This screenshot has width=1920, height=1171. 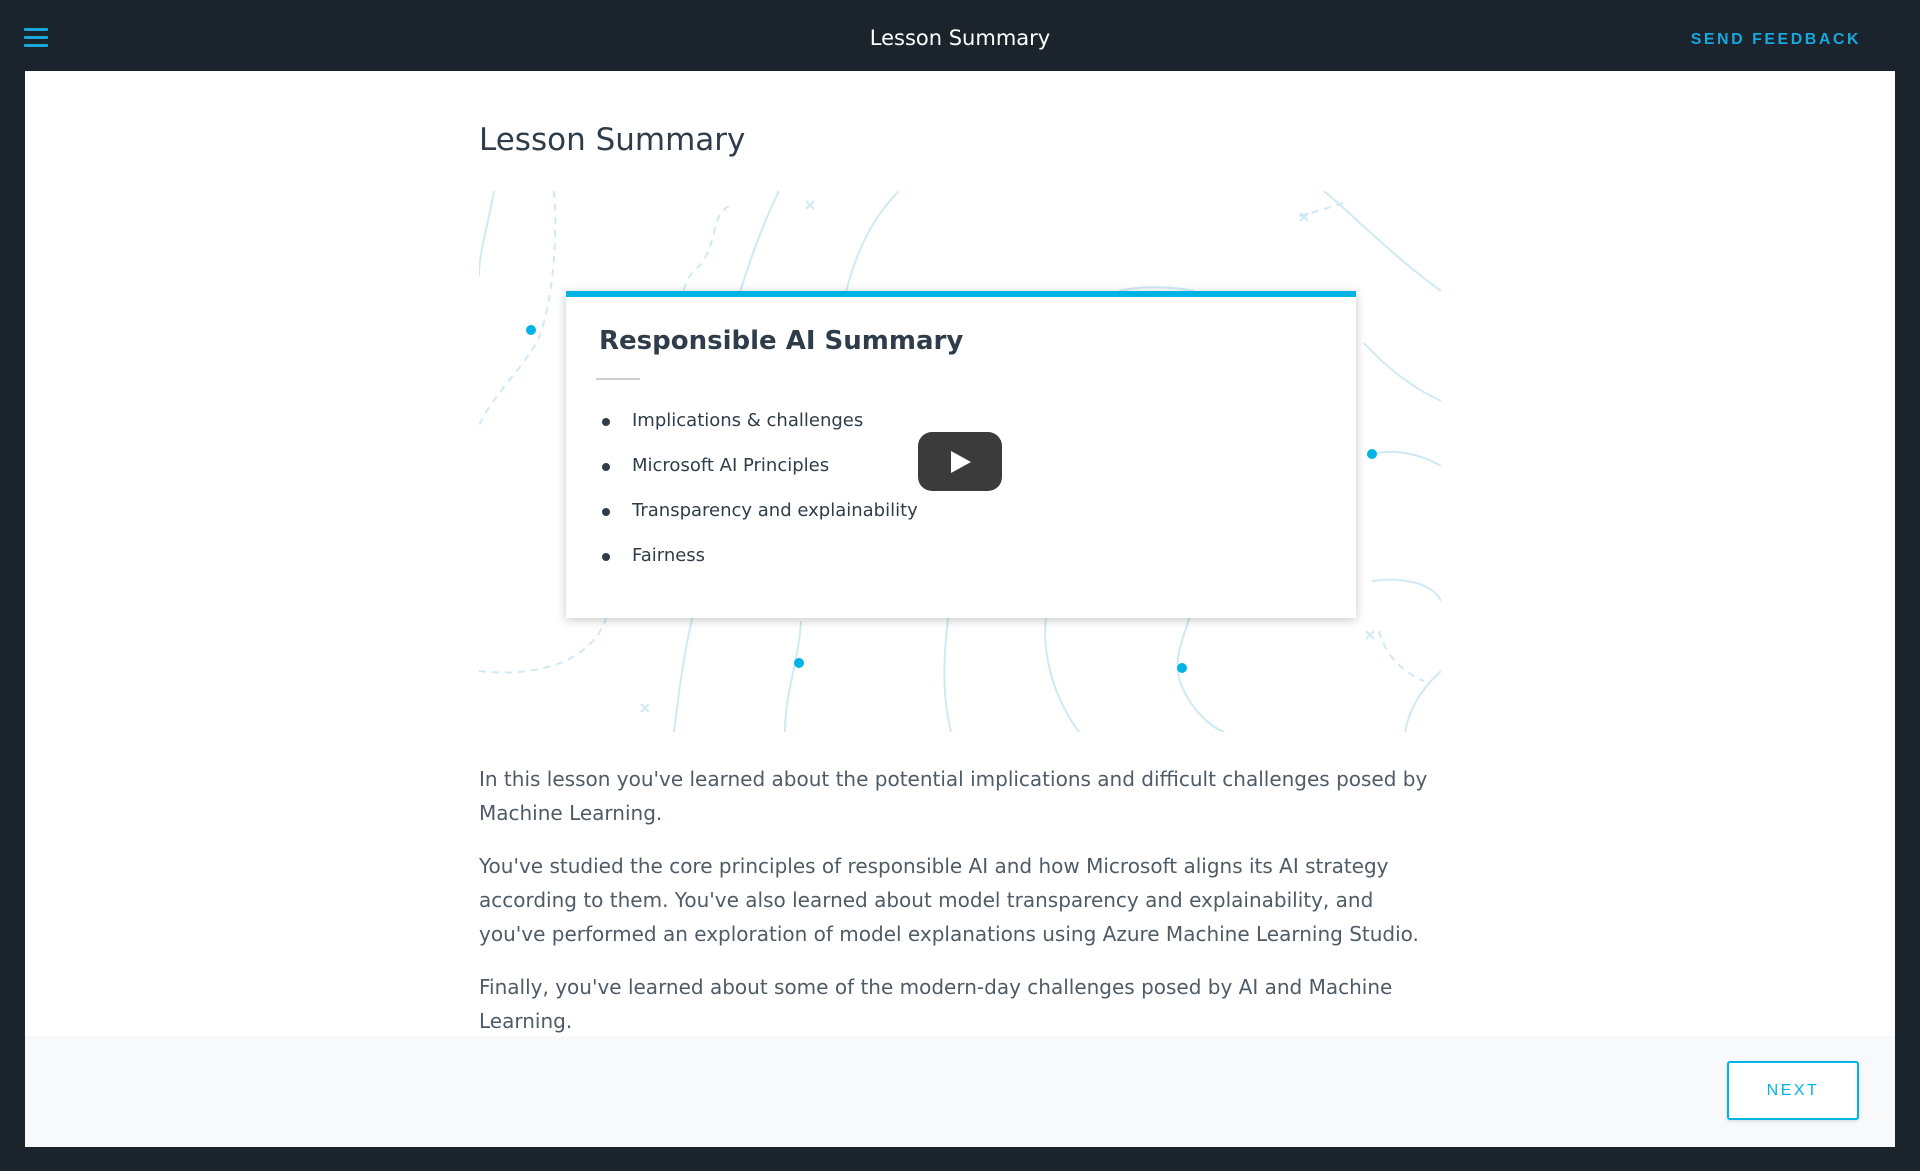 I want to click on slide-title: Responsible AI Summary, so click(x=781, y=341).